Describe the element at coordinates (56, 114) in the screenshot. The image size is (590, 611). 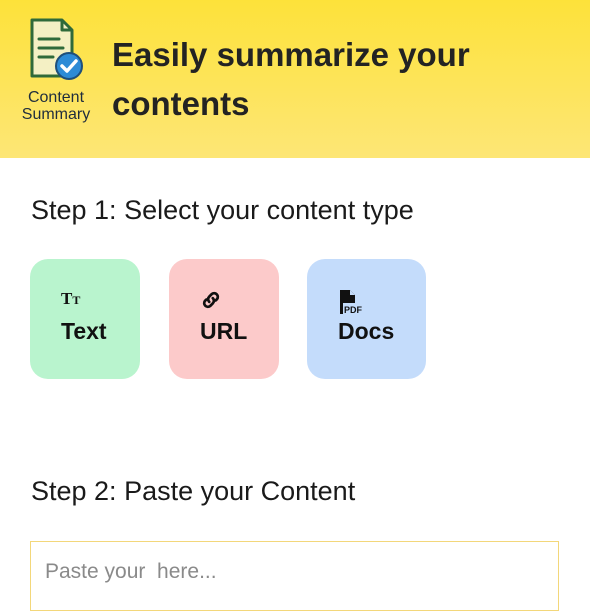
I see `logo-line-2: Summary` at that location.